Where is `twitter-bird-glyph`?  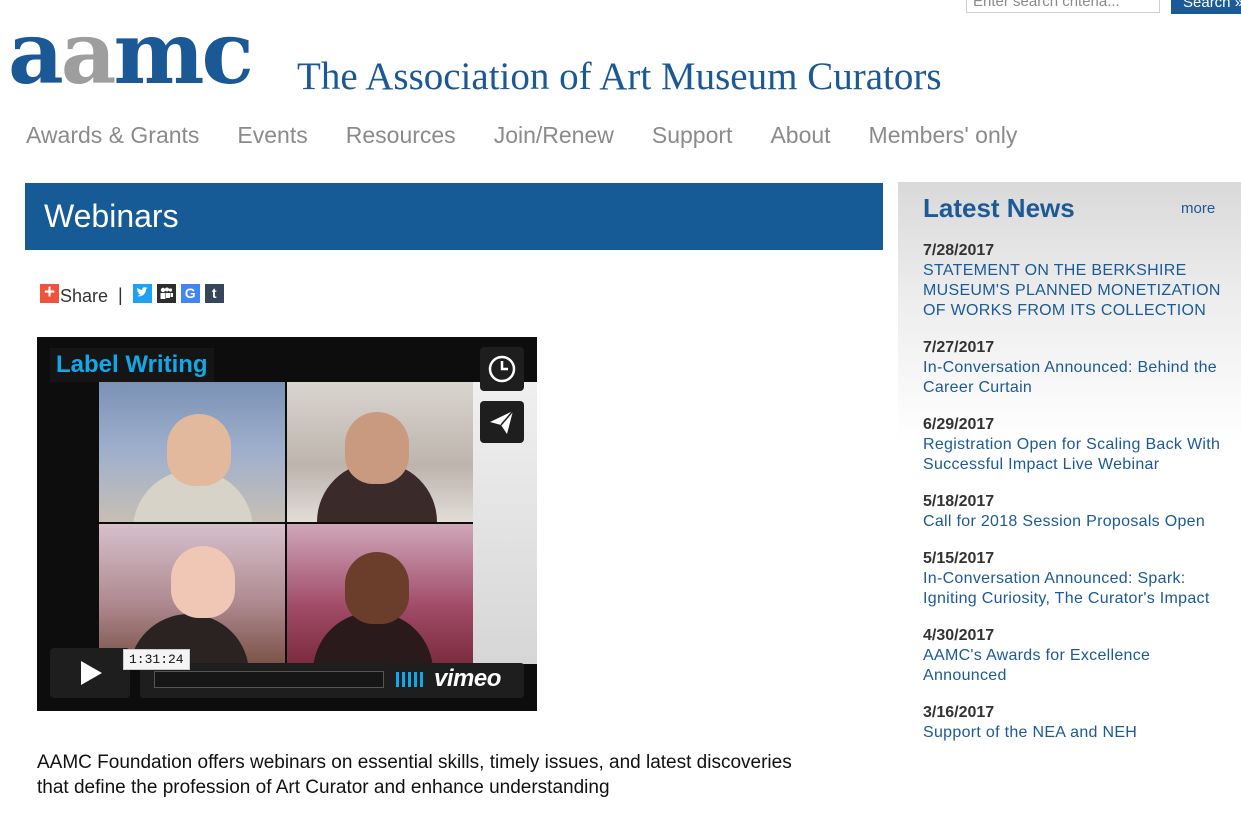 twitter-bird-glyph is located at coordinates (142, 291).